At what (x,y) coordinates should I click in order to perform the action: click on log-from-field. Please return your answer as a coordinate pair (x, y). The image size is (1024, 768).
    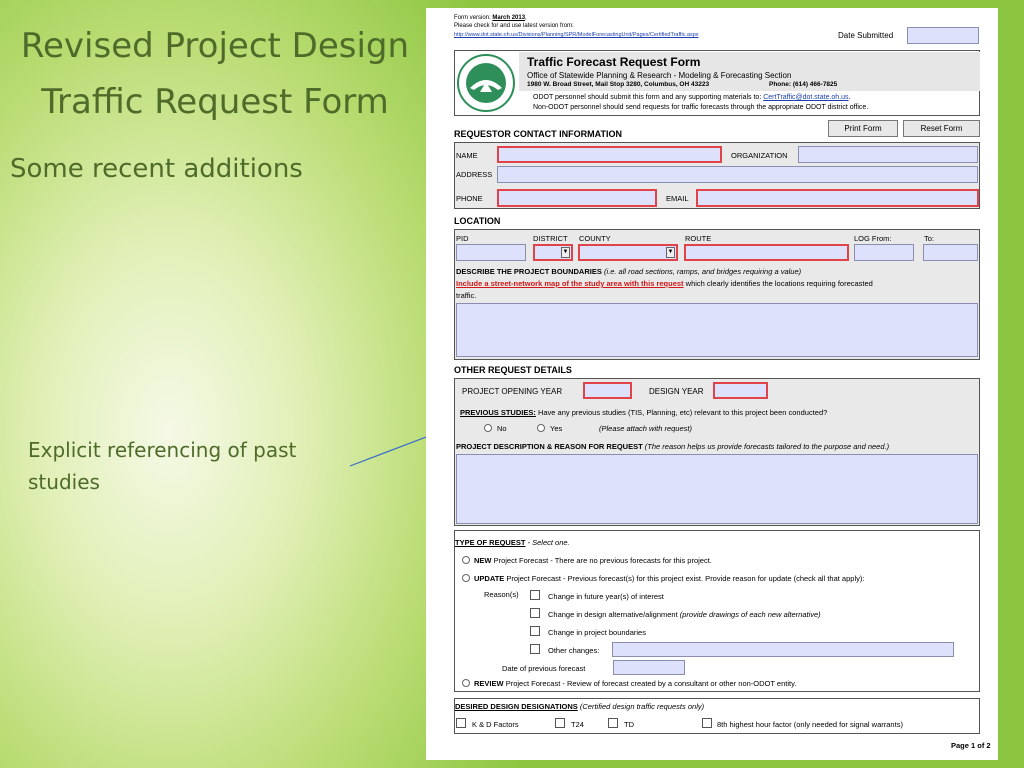
    Looking at the image, I should click on (884, 252).